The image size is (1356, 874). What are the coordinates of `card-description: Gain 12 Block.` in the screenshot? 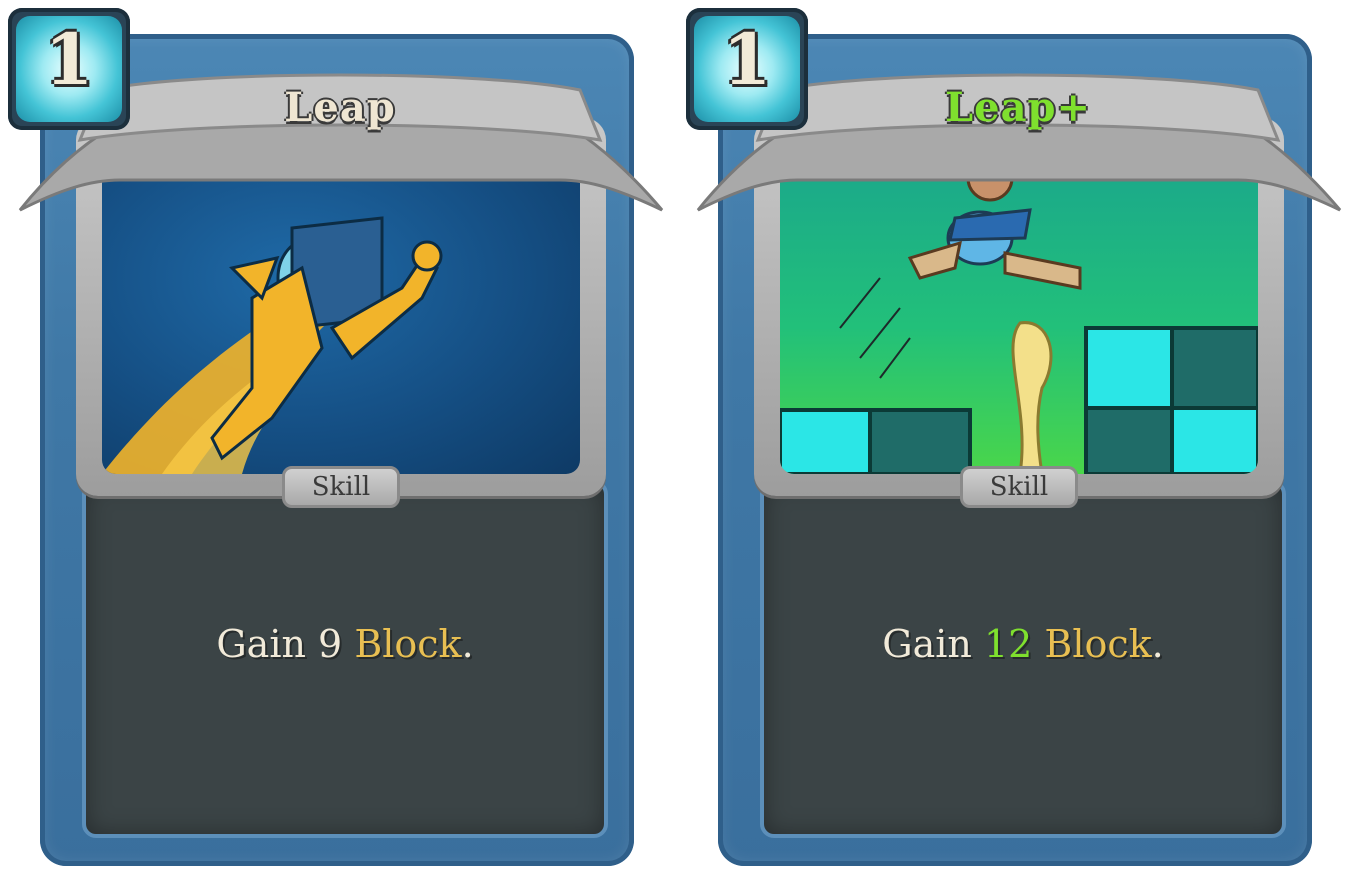 It's located at (1023, 644).